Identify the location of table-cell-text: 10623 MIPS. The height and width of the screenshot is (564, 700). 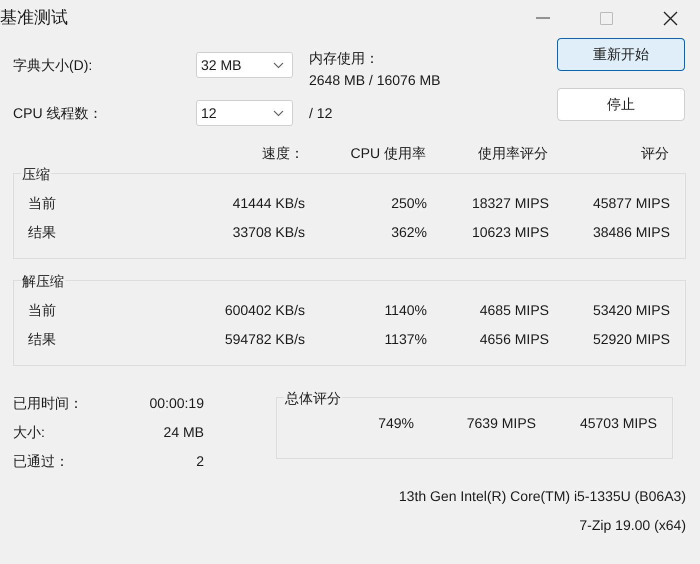
(509, 232).